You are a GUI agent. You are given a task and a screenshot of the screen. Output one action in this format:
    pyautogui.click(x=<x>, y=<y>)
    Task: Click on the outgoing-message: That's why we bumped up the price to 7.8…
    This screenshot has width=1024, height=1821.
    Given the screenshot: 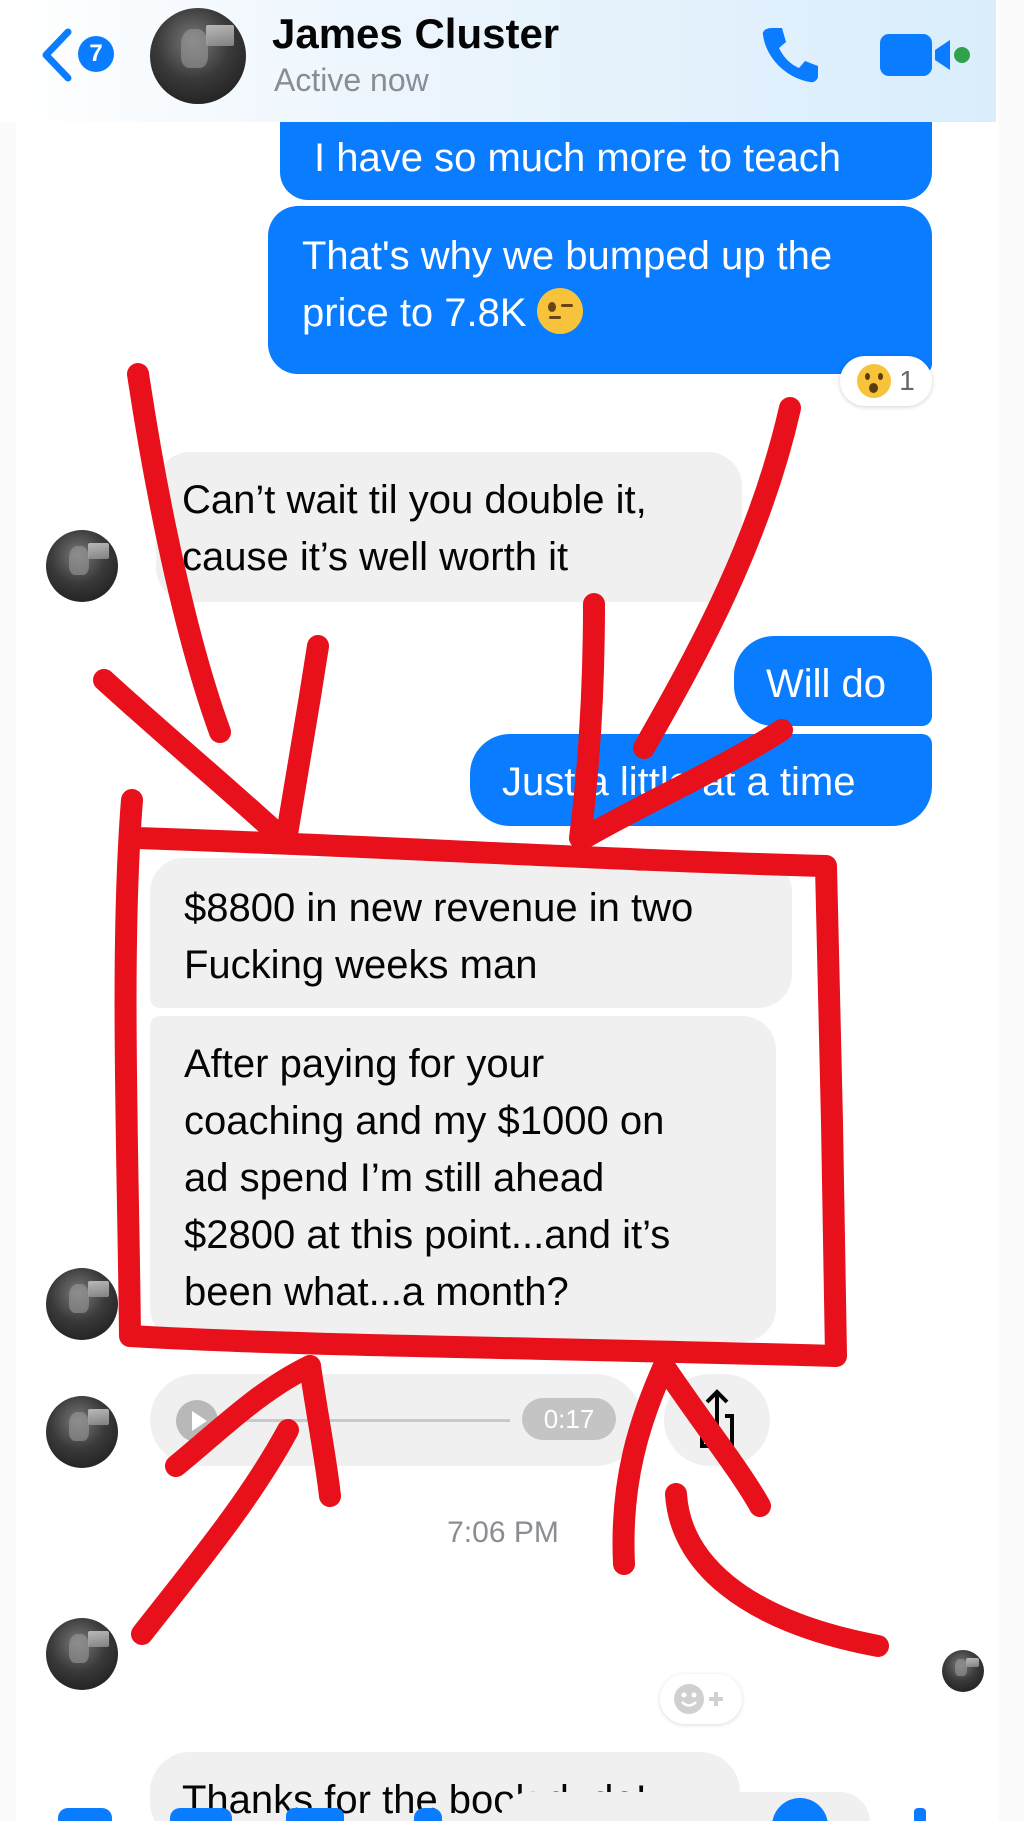 What is the action you would take?
    pyautogui.click(x=600, y=290)
    